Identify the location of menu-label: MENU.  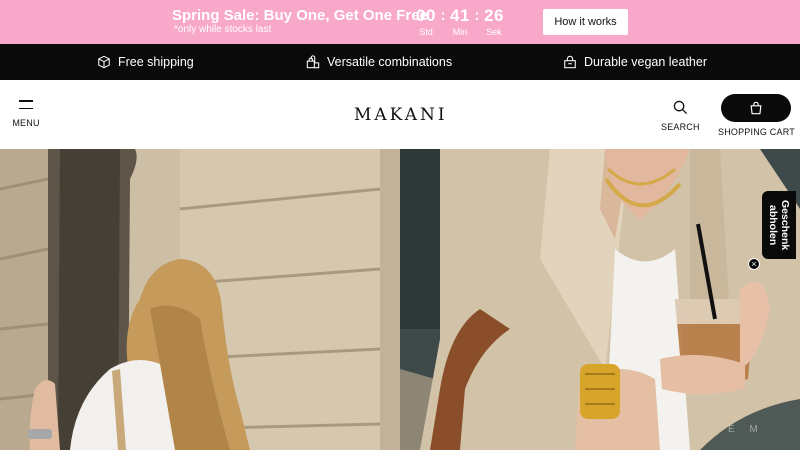
(26, 123).